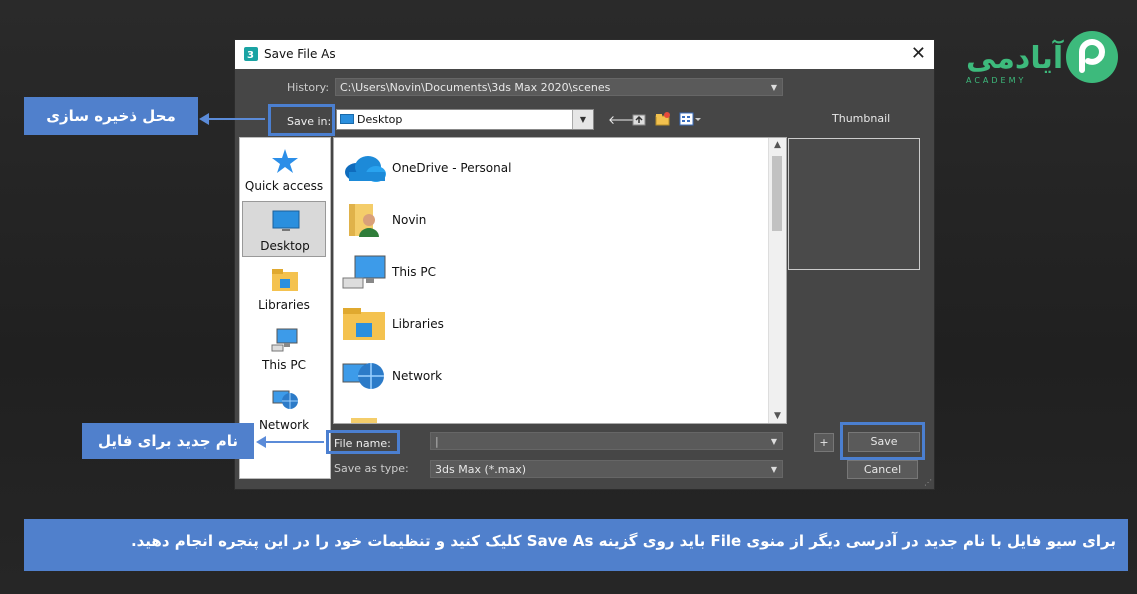  What do you see at coordinates (996, 80) in the screenshot?
I see `svg-text: ACADEMY` at bounding box center [996, 80].